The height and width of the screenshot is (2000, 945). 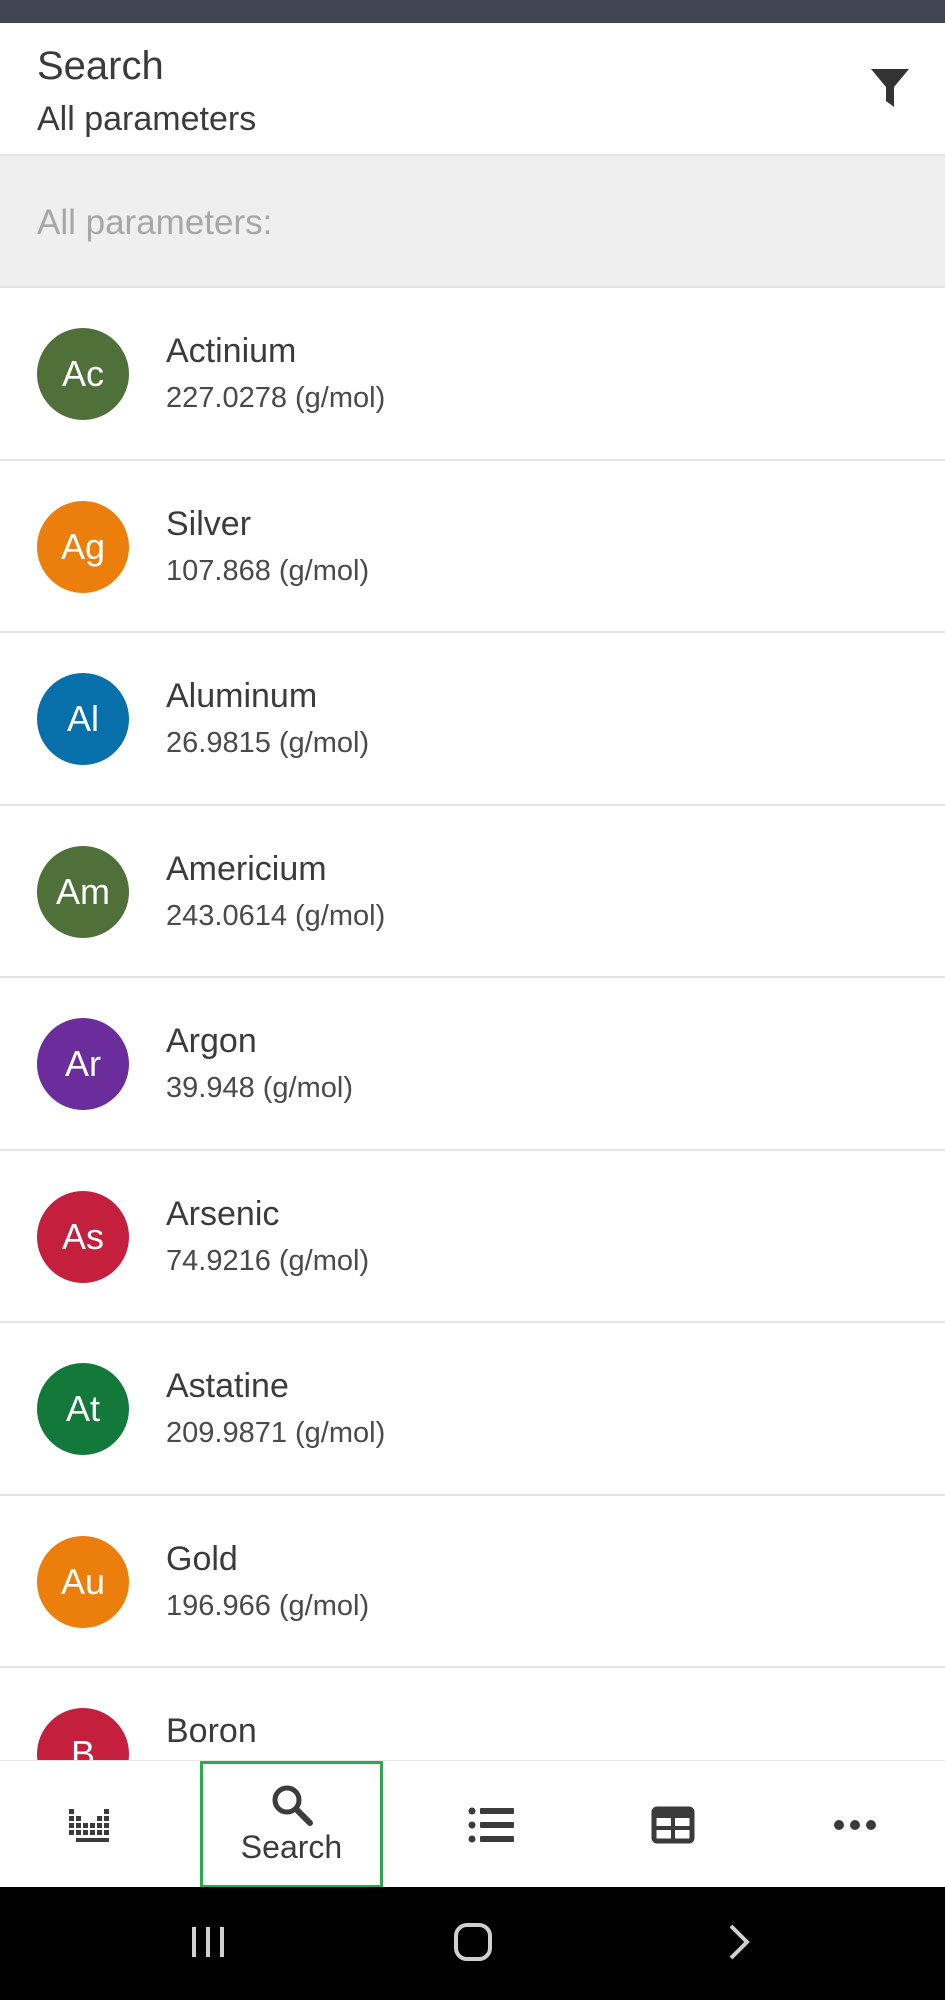 I want to click on page-title: Search, so click(x=100, y=66).